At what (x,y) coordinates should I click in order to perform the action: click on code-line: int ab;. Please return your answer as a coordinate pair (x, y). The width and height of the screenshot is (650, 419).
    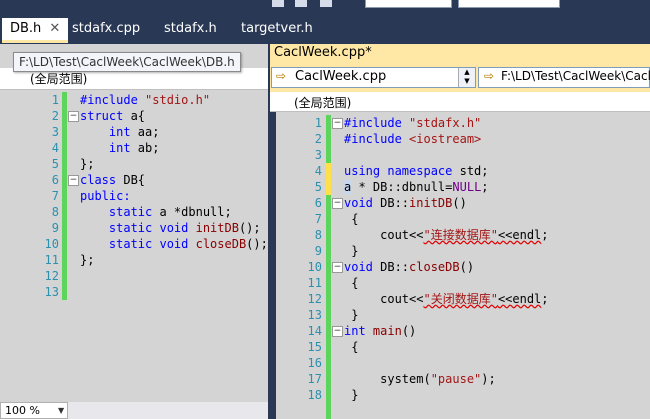
    Looking at the image, I should click on (120, 148).